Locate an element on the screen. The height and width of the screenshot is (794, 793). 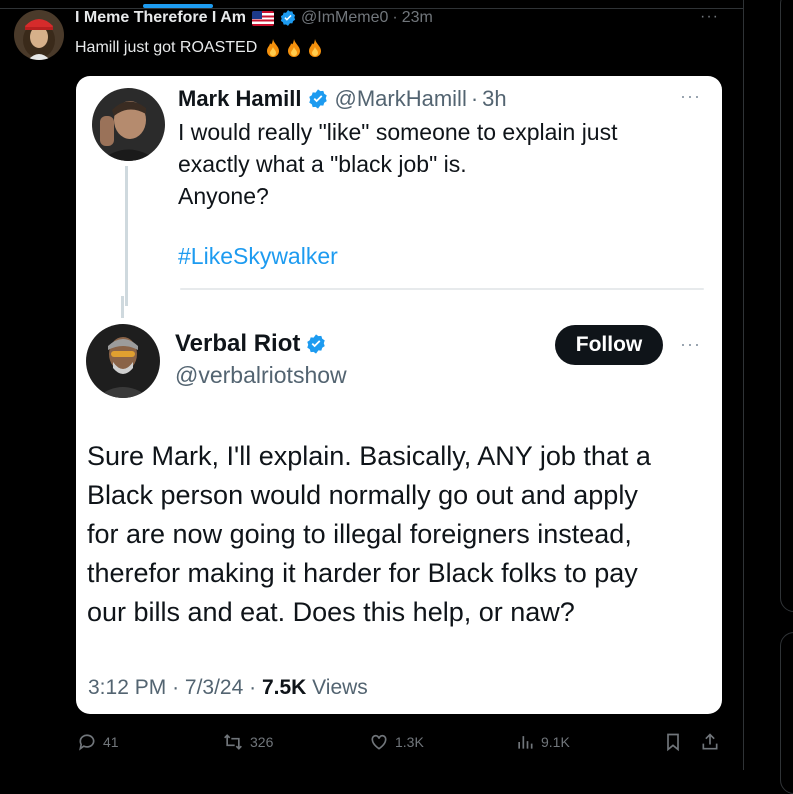
post-text-content: Hamill just got ROASTED is located at coordinates (166, 47).